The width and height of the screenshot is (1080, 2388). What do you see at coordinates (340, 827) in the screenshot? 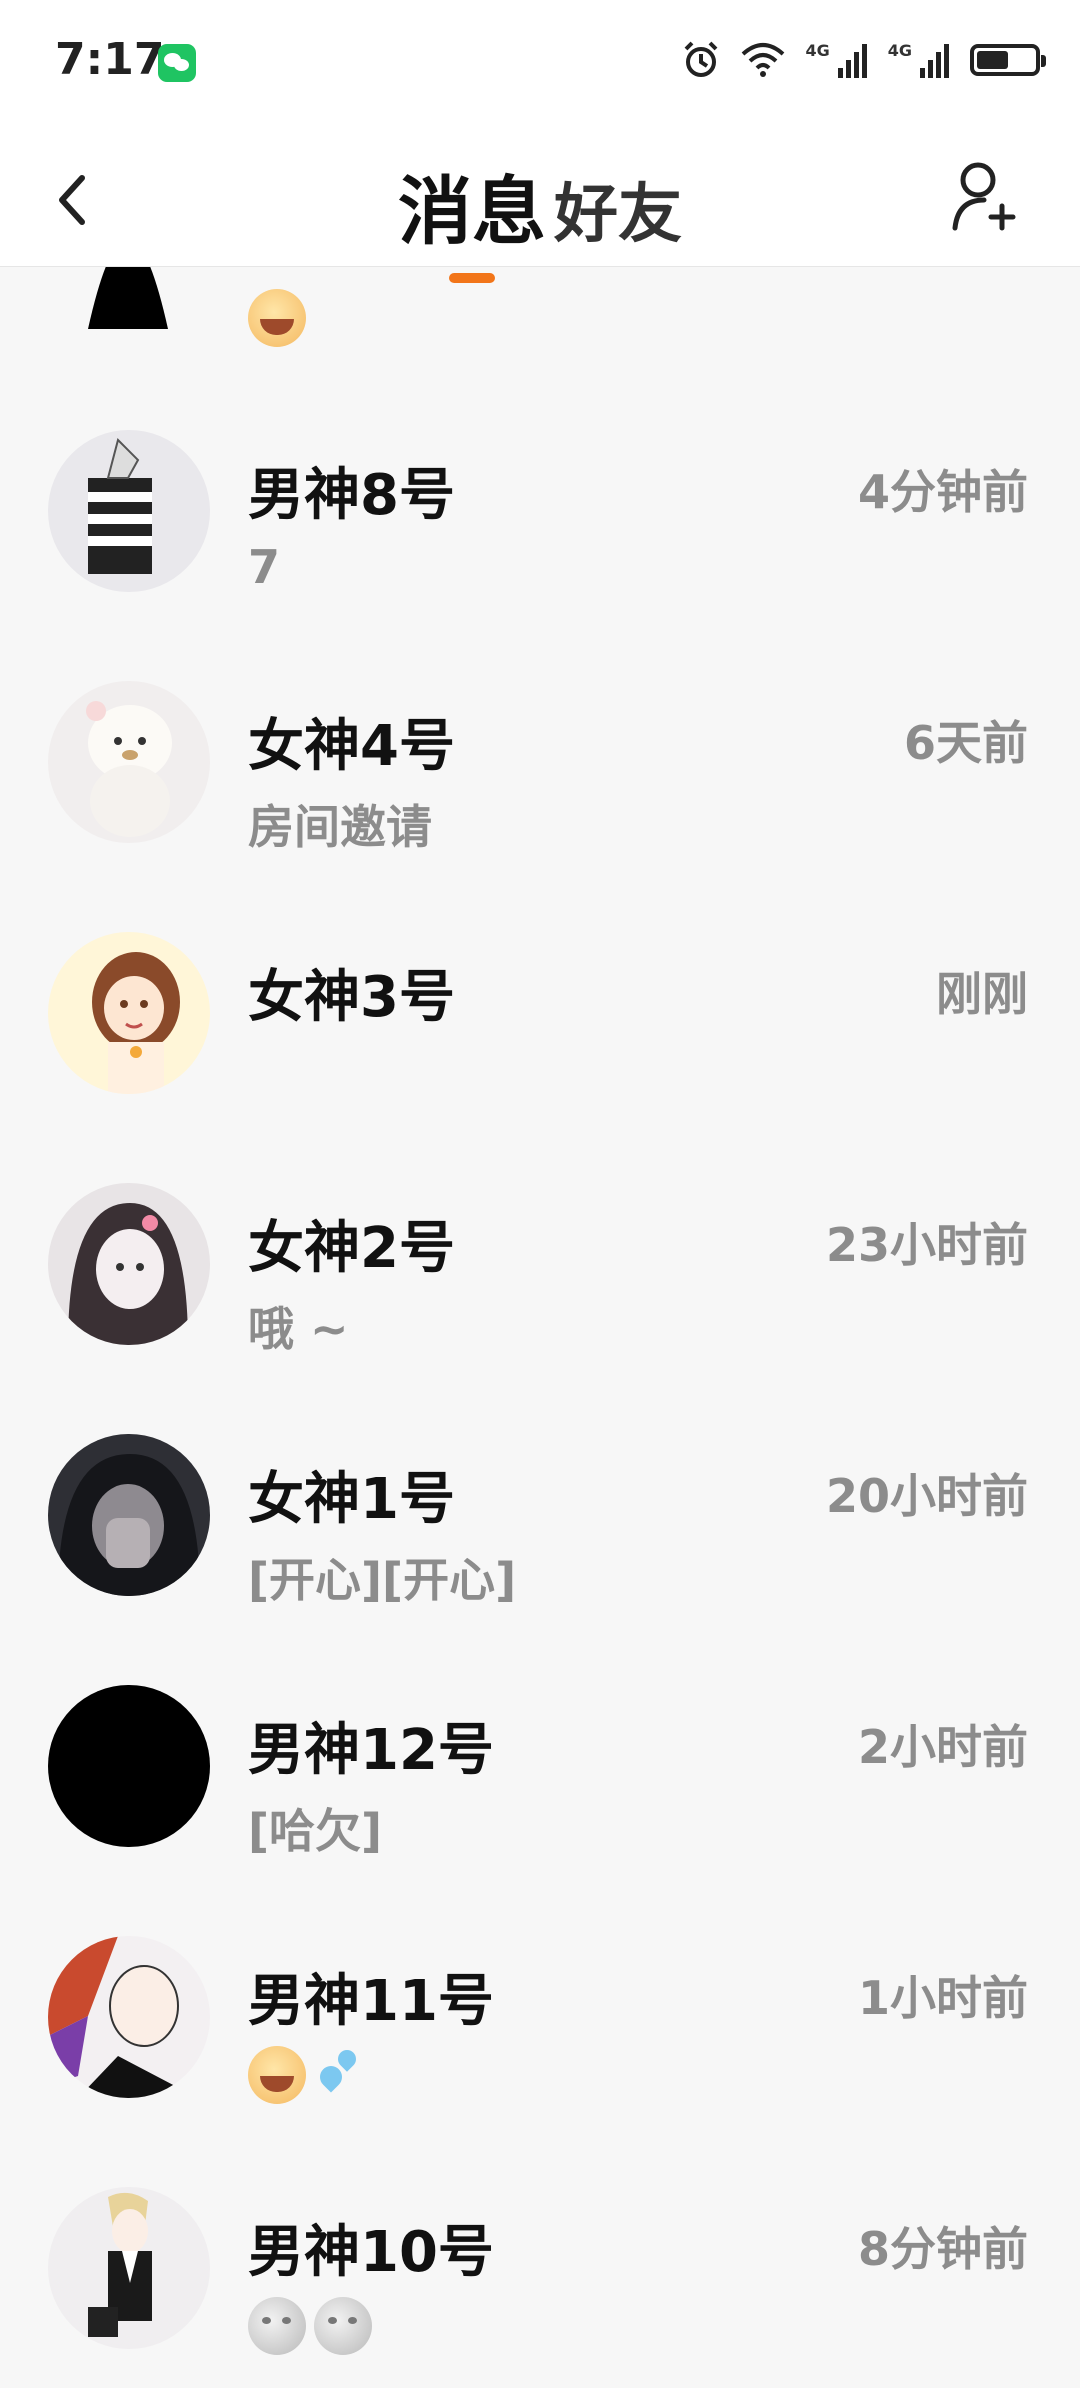
I see `message-preview: 房间邀请` at bounding box center [340, 827].